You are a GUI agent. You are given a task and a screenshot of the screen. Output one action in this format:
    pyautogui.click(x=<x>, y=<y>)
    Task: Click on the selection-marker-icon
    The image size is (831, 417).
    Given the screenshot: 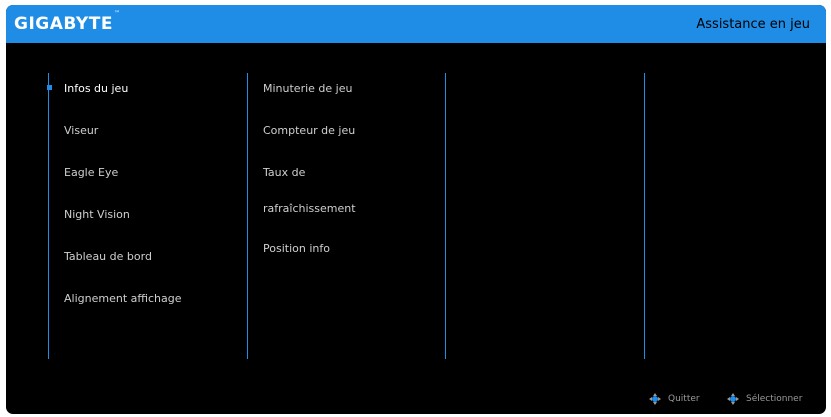 What is the action you would take?
    pyautogui.click(x=49, y=87)
    